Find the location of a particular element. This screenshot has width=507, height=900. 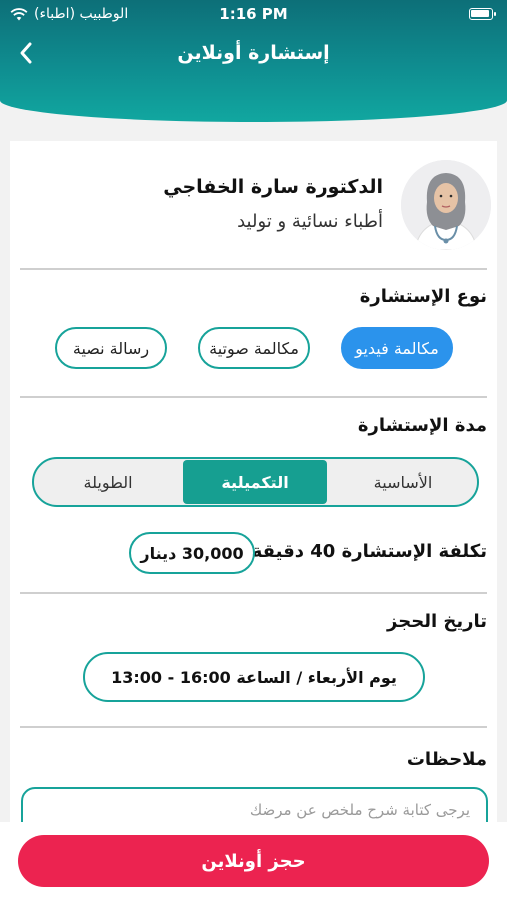

price-badge: 30,000 دينار is located at coordinates (192, 553).